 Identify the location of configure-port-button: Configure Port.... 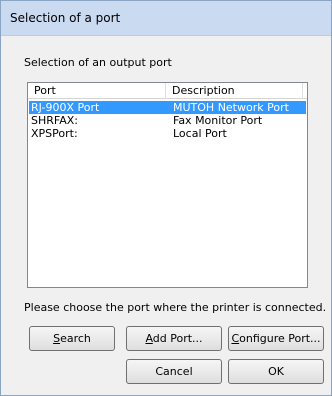
(276, 338).